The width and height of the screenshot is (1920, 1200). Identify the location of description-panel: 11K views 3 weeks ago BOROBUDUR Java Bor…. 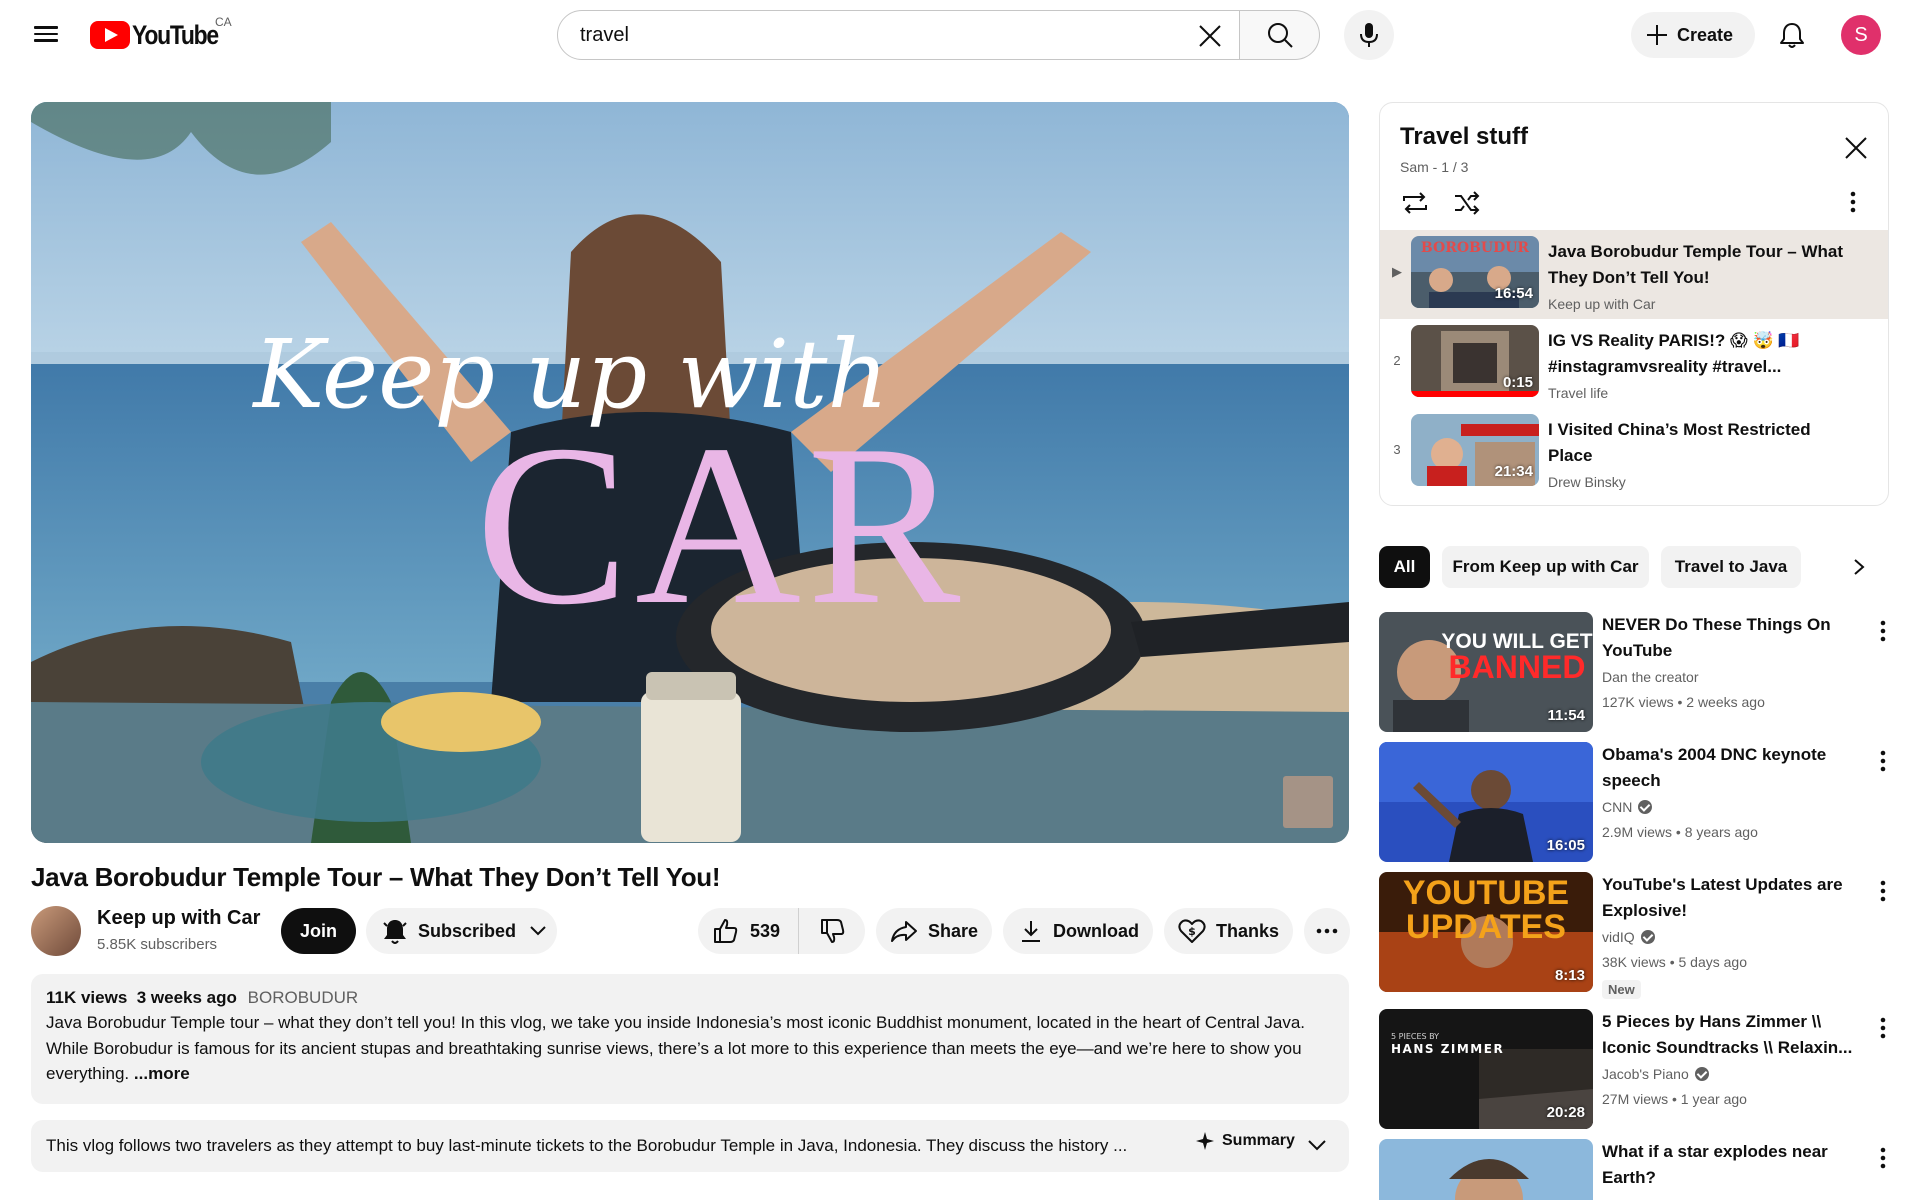
(690, 1039).